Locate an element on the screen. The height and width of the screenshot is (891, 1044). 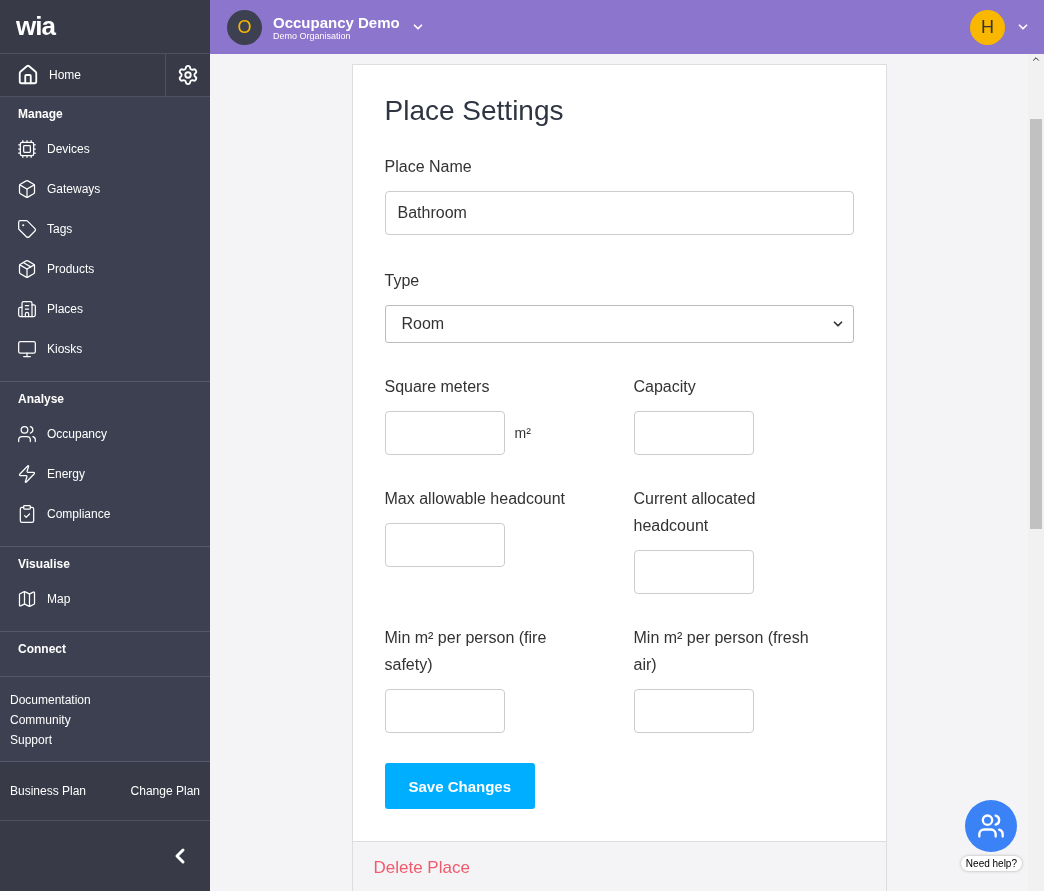
field-label: Type is located at coordinates (402, 281).